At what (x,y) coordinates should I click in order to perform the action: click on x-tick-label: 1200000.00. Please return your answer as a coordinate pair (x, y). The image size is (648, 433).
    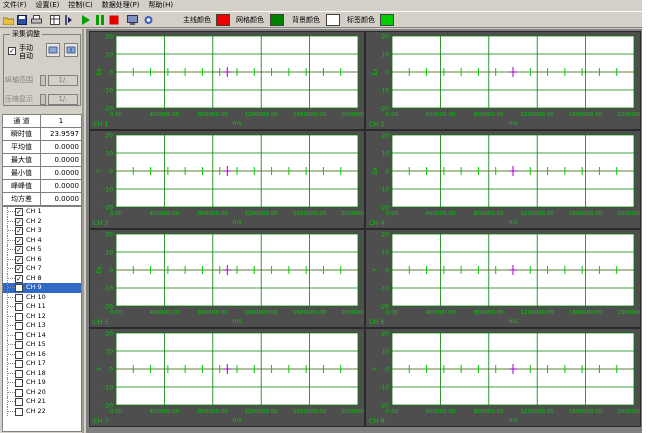
    Looking at the image, I should click on (538, 412).